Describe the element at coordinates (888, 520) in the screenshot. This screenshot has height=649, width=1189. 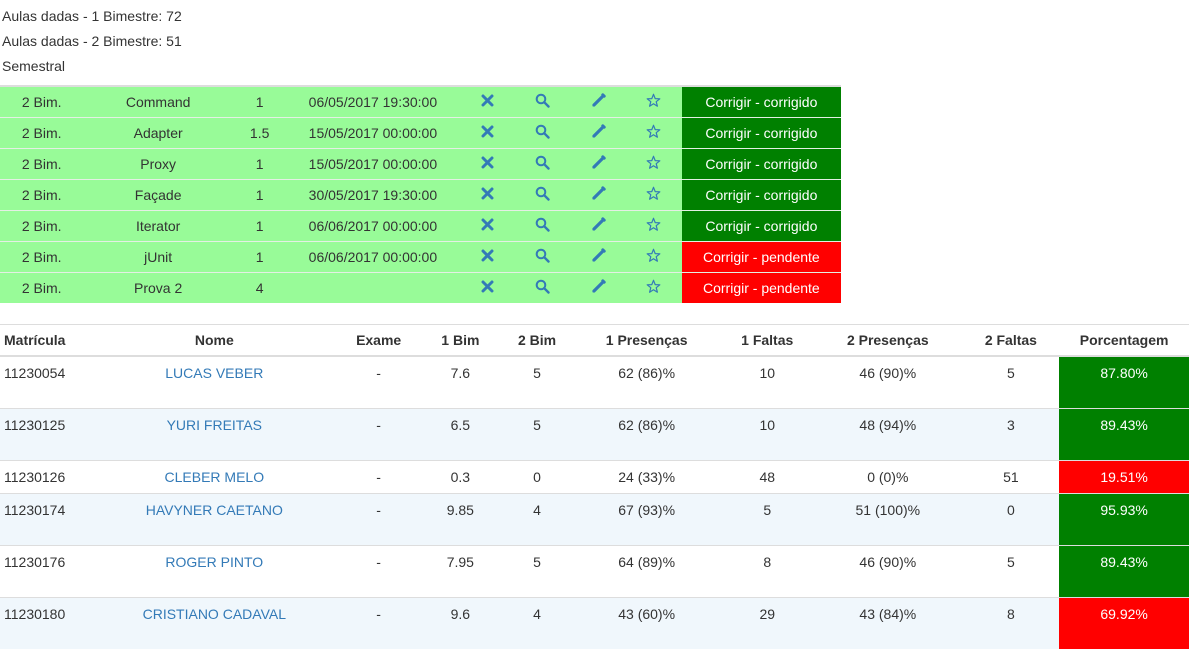
I see `student-presencas2: 51 (100)%` at that location.